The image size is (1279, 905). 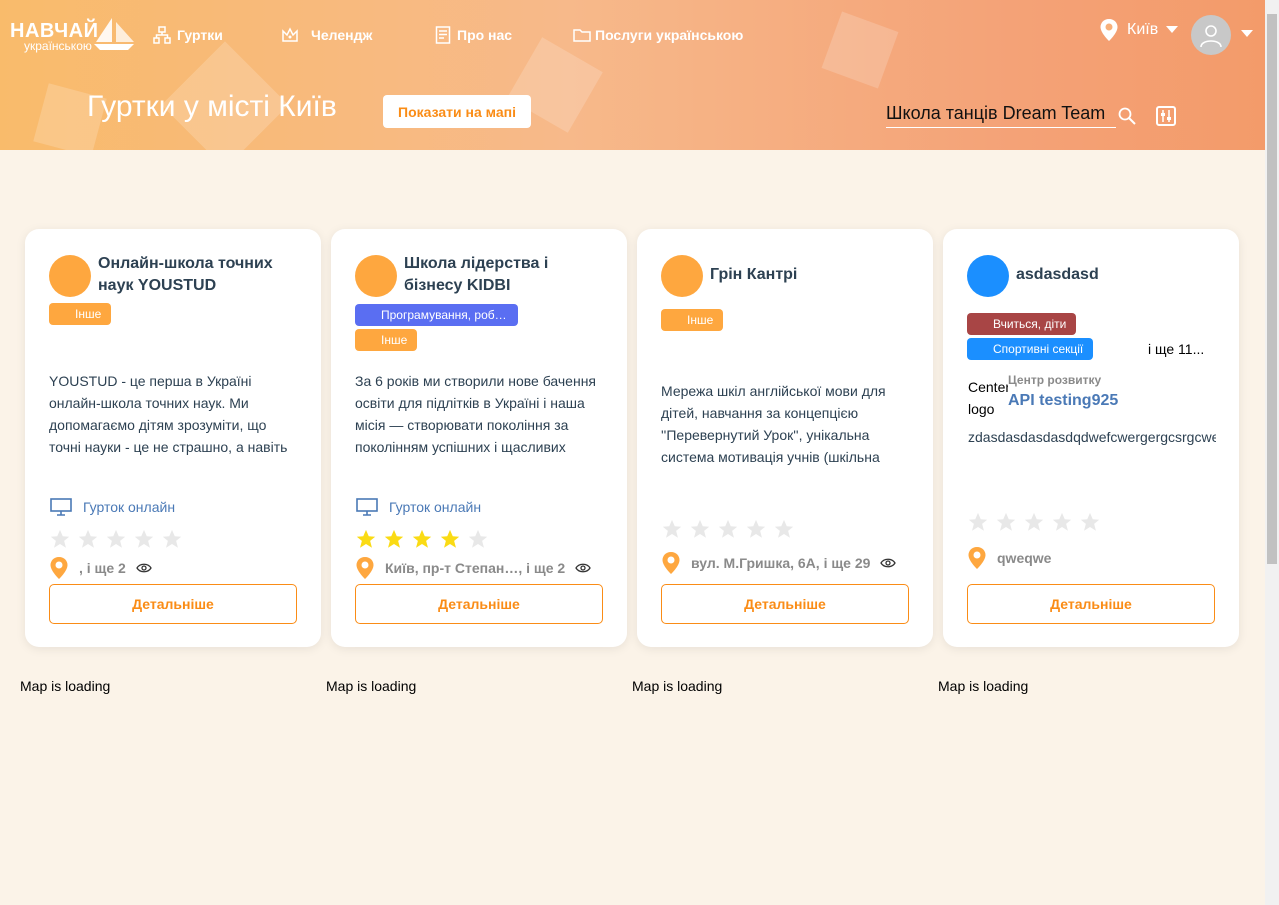 I want to click on category-tag: Вчиться, діти, so click(x=1022, y=324).